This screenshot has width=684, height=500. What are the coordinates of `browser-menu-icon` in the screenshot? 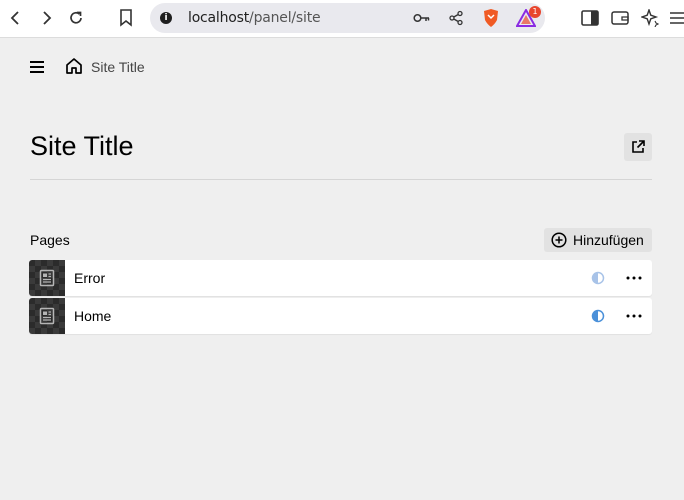 It's located at (674, 18).